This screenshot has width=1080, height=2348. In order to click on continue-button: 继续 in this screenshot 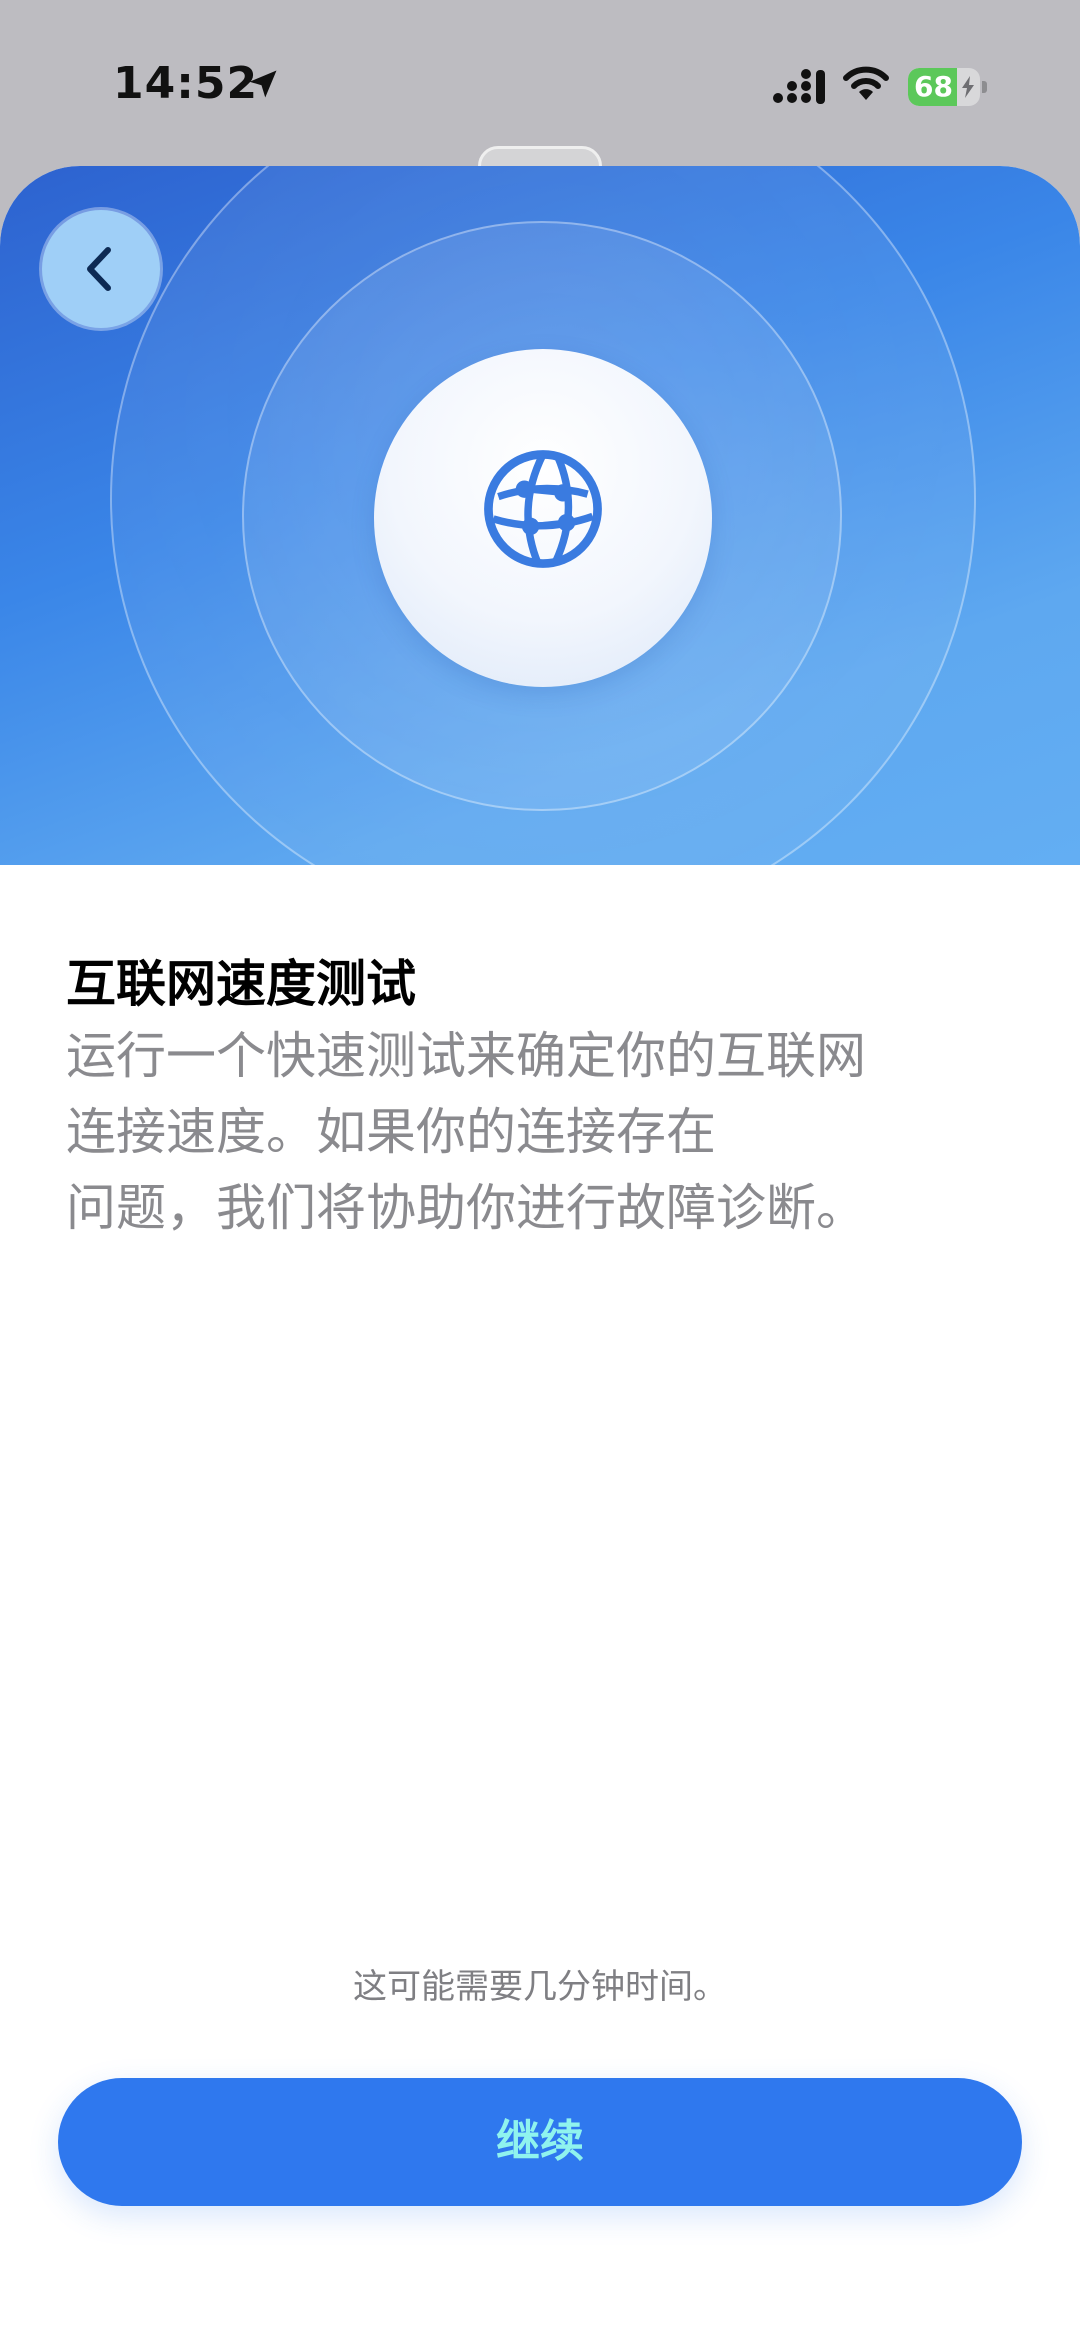, I will do `click(540, 2142)`.